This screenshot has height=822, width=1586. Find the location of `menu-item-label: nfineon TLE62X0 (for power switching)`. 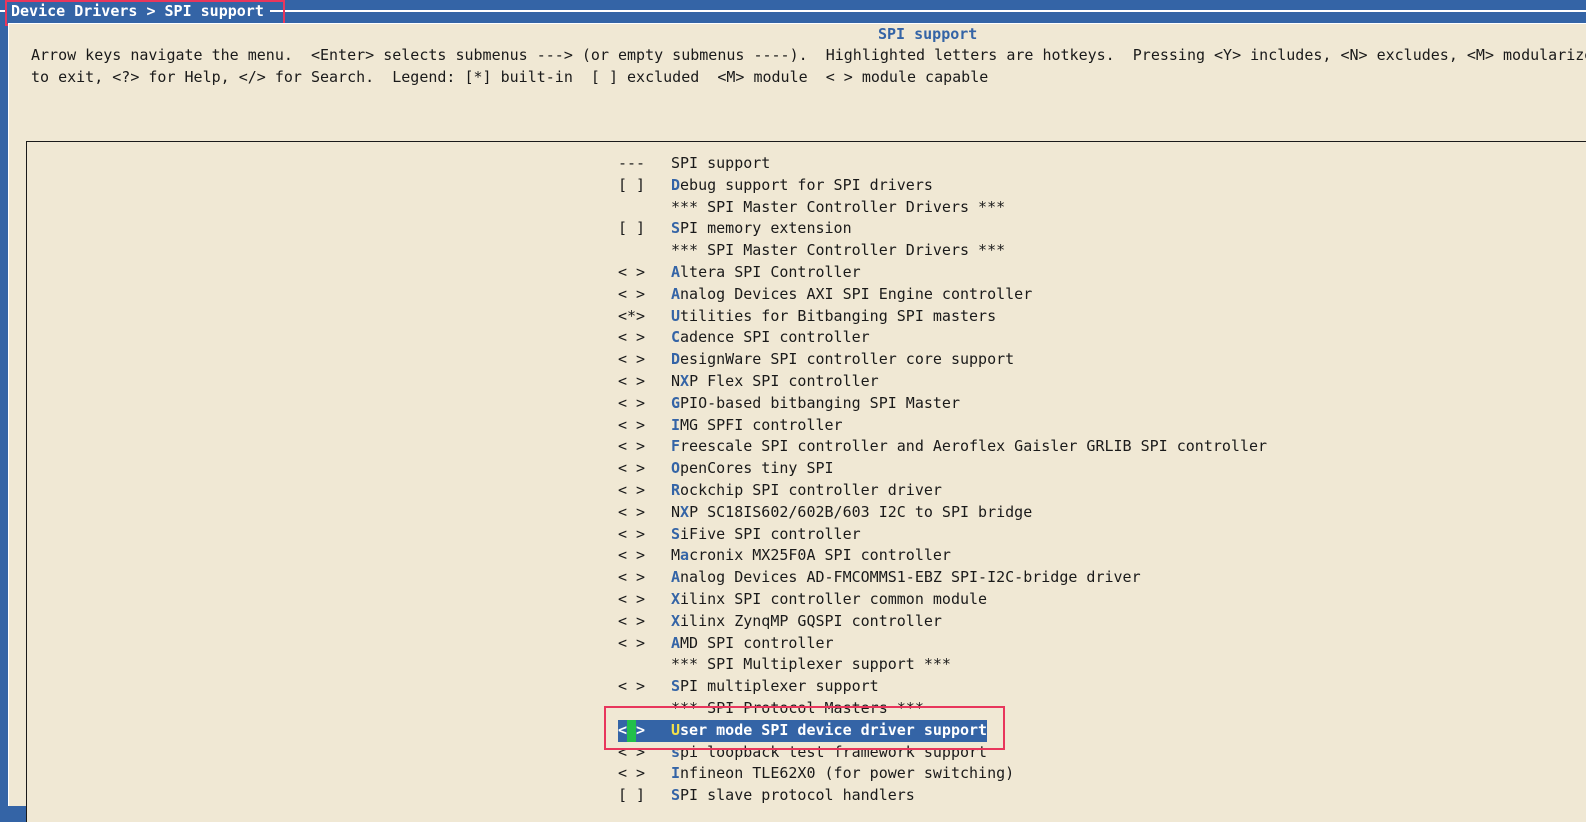

menu-item-label: nfineon TLE62X0 (for power switching) is located at coordinates (847, 773).